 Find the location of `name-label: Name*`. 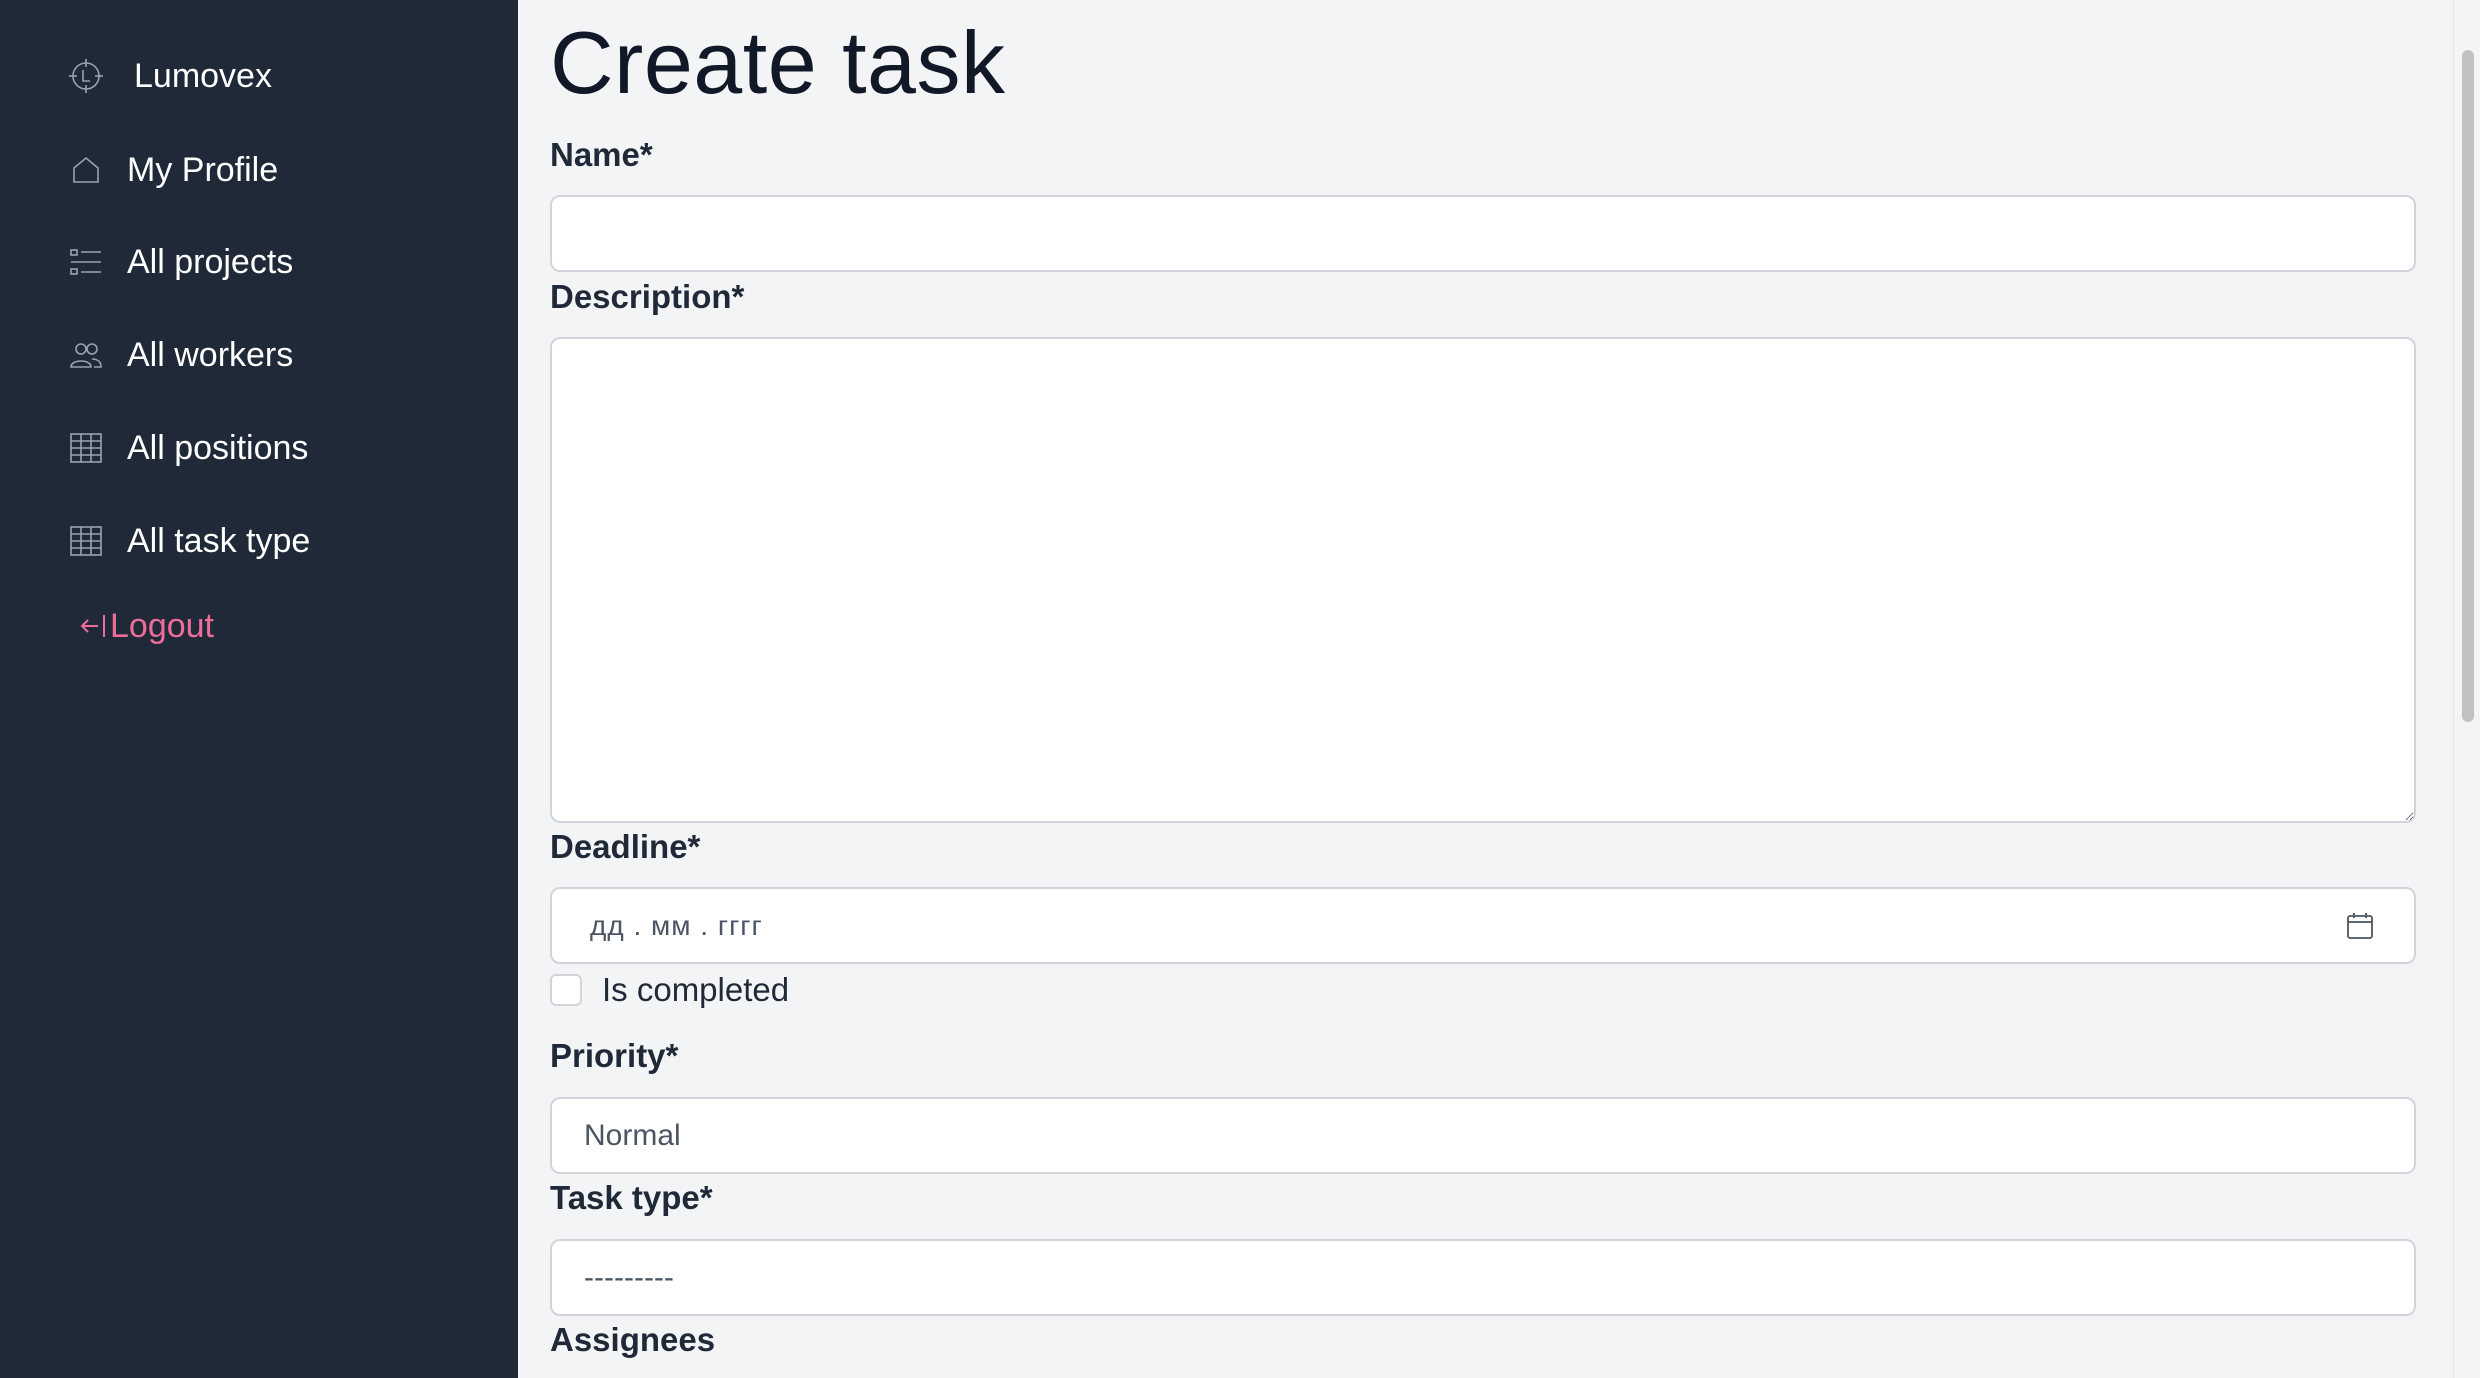

name-label: Name* is located at coordinates (601, 154).